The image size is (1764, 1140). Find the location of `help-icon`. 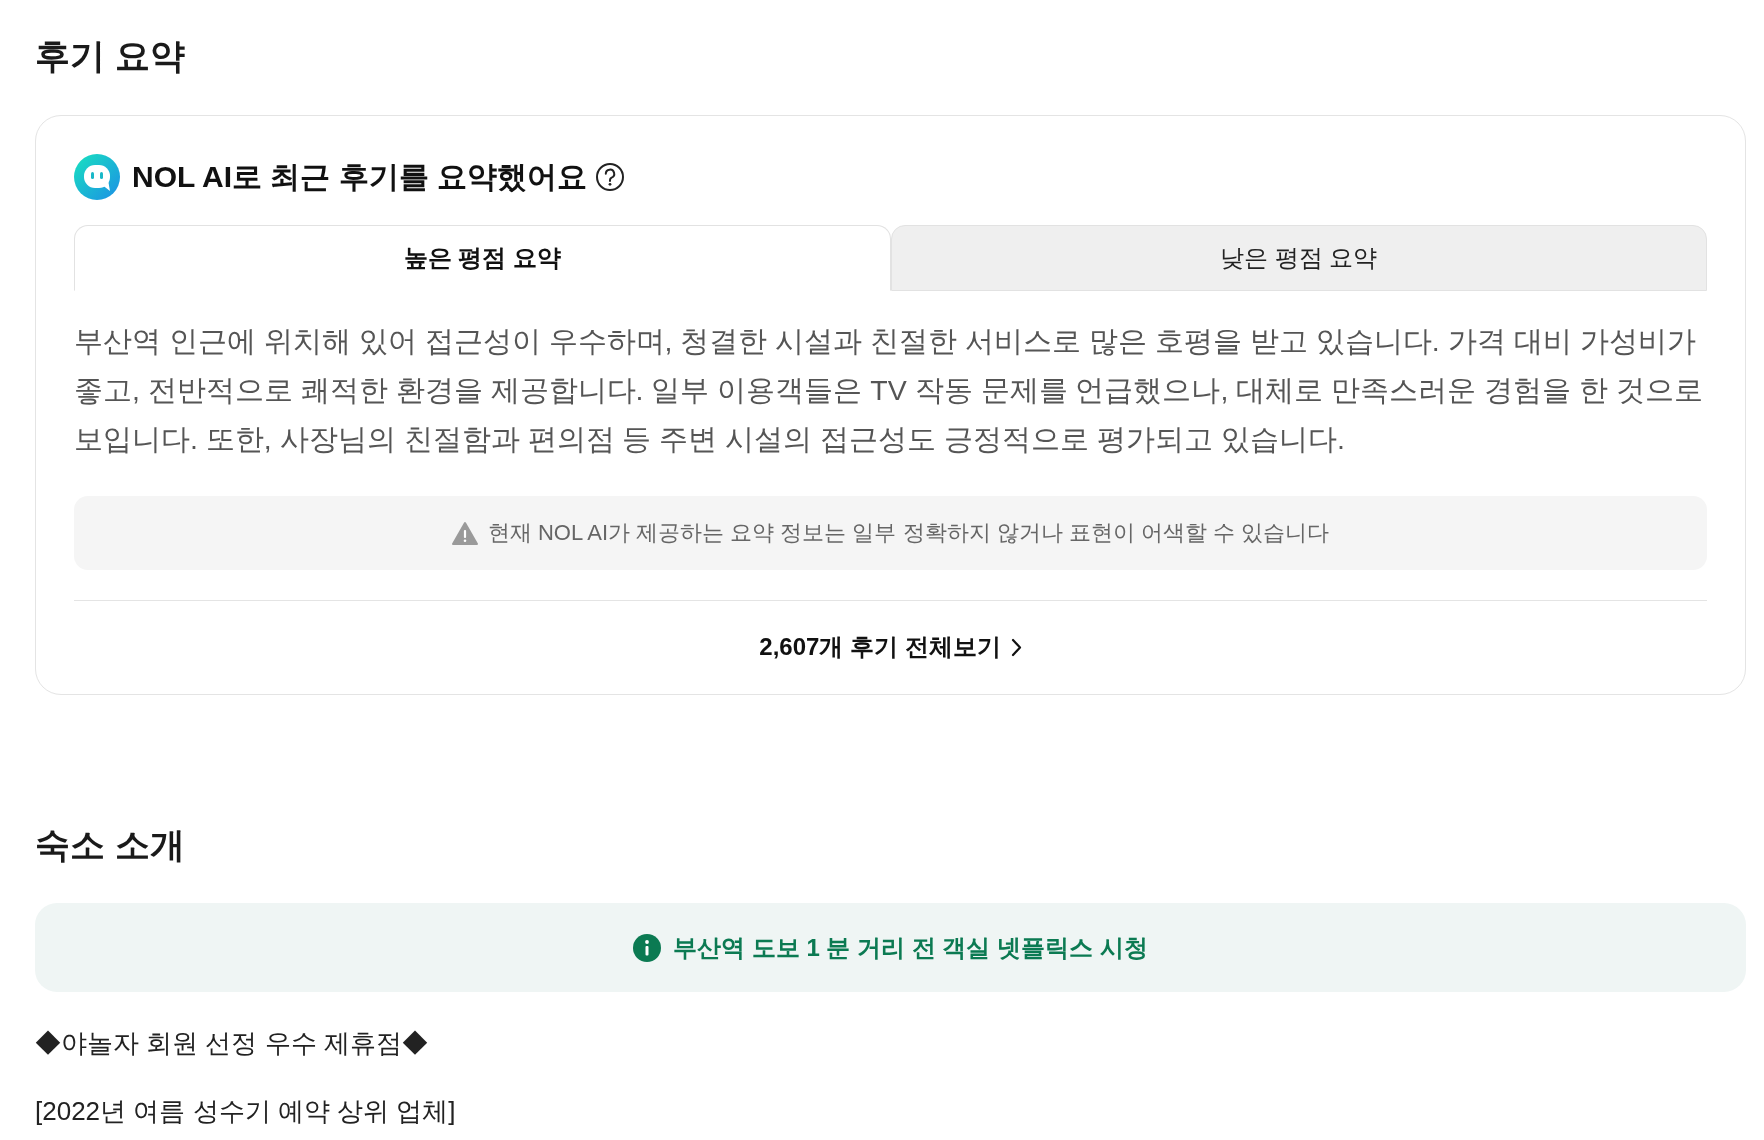

help-icon is located at coordinates (610, 177).